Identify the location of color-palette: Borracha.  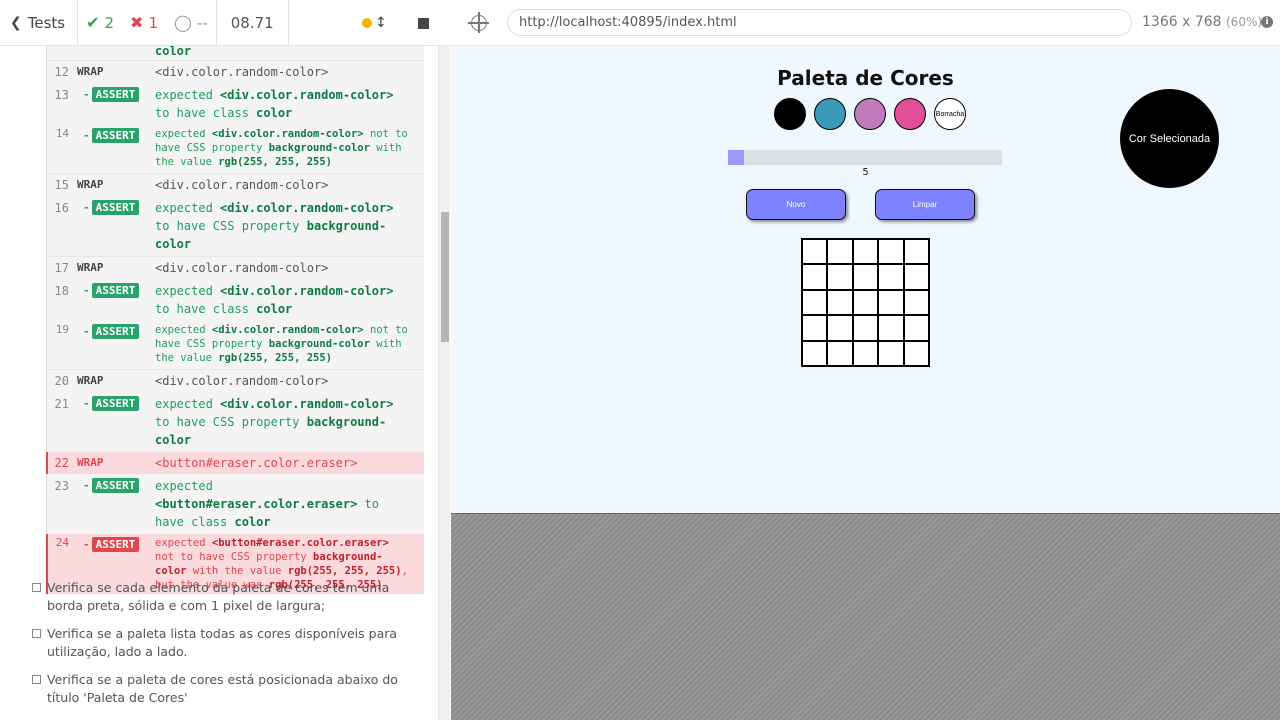
(874, 114).